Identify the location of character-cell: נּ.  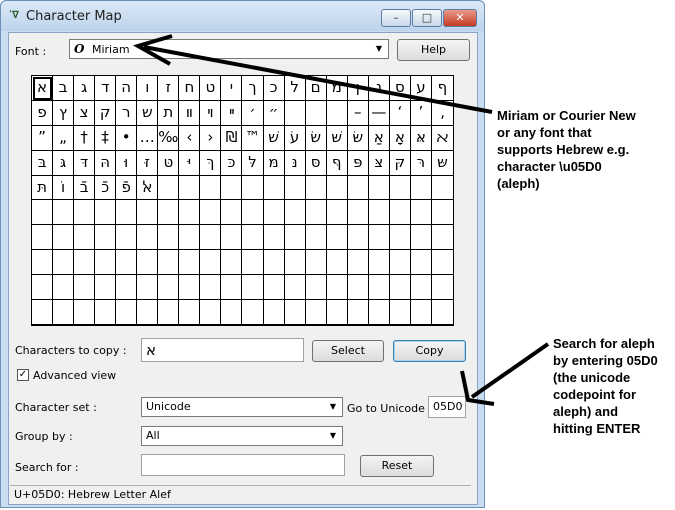
(295, 163).